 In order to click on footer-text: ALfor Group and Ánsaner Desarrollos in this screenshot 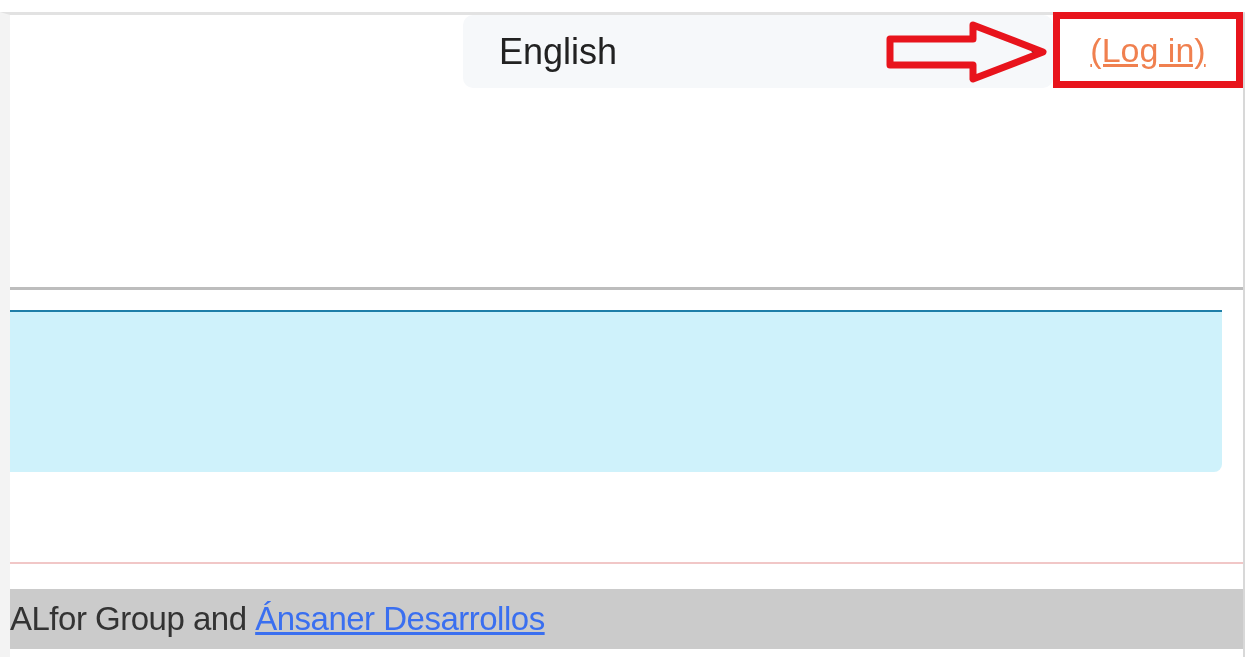, I will do `click(277, 619)`.